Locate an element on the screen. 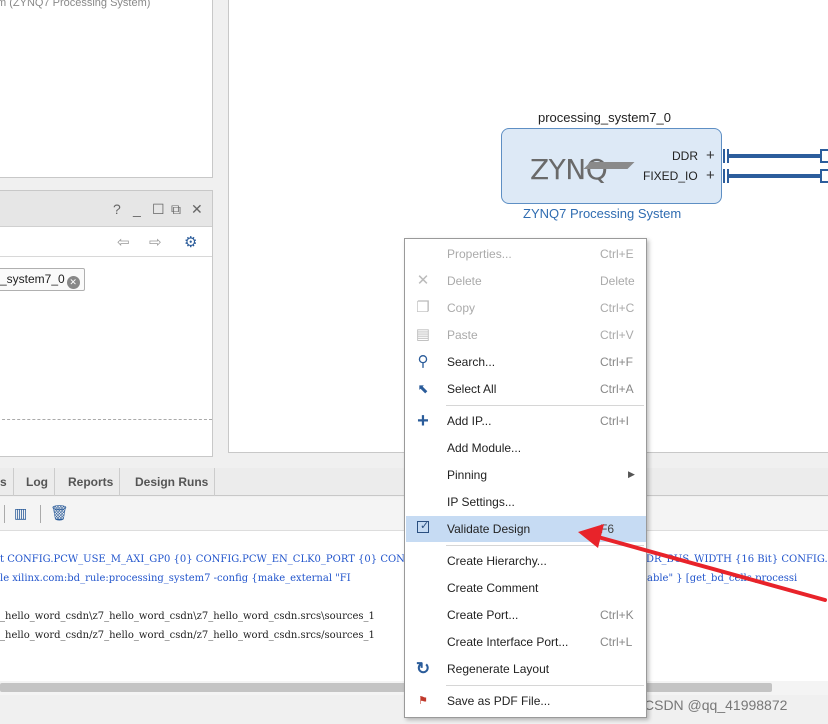 The width and height of the screenshot is (828, 724). search-icon: ⚲ is located at coordinates (423, 361).